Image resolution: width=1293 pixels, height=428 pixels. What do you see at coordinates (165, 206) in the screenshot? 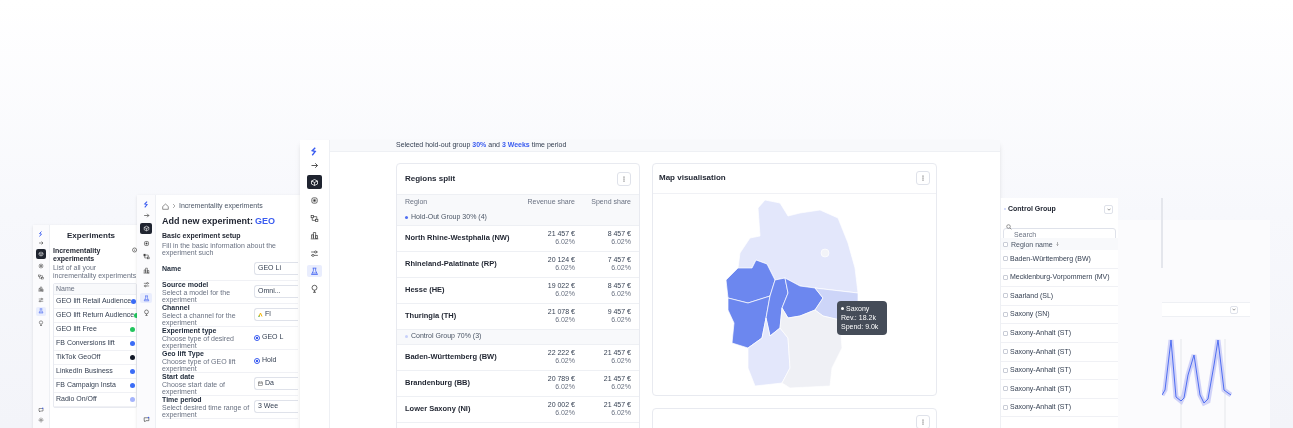
I see `home-icon` at bounding box center [165, 206].